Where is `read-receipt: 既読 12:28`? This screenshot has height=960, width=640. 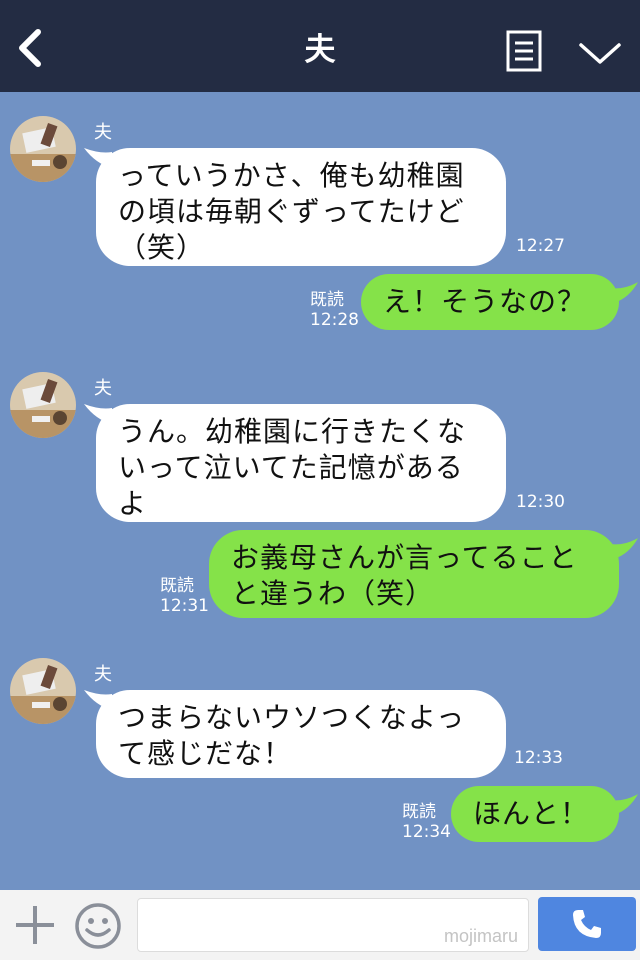
read-receipt: 既読 12:28 is located at coordinates (334, 310).